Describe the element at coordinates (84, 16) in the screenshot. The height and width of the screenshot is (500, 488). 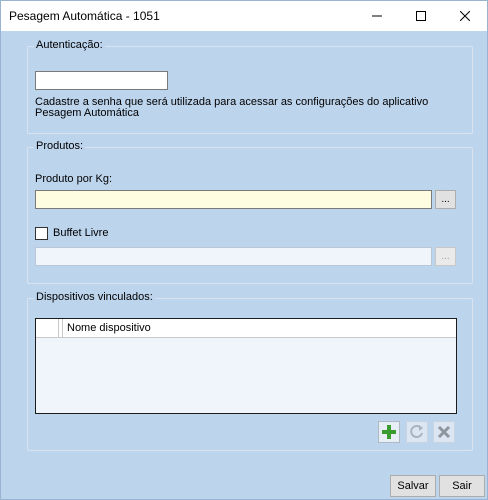
I see `window-title: Pesagem Automática - 1051` at that location.